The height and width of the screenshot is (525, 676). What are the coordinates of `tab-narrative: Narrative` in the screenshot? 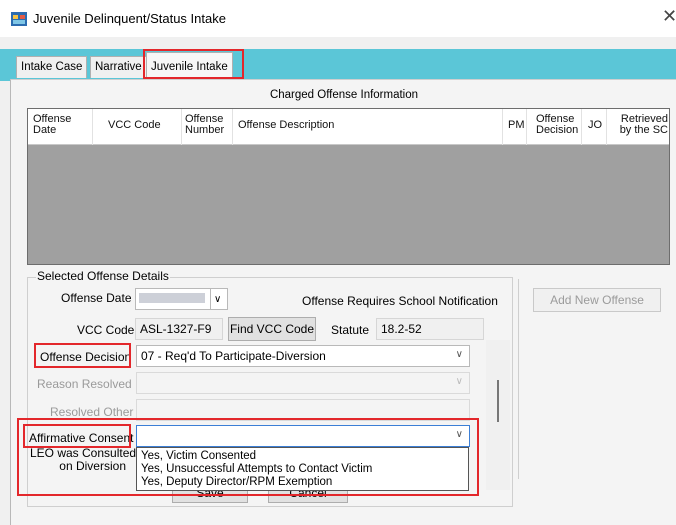 It's located at (118, 67).